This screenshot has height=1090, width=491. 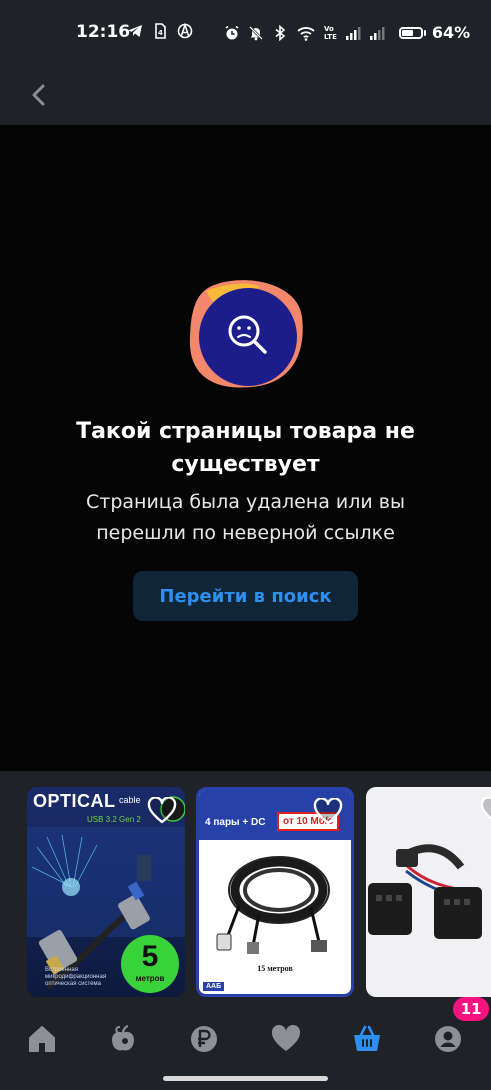 What do you see at coordinates (130, 800) in the screenshot?
I see `card-subtitle: cable` at bounding box center [130, 800].